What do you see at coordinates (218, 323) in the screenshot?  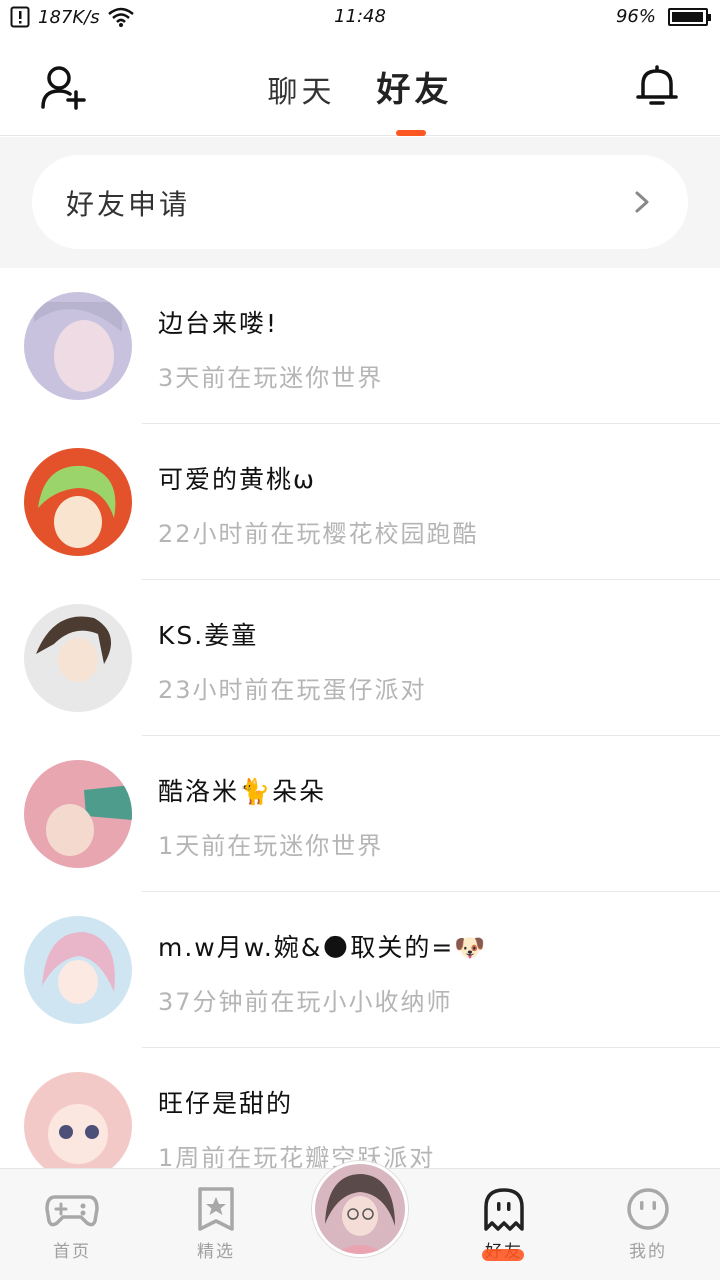 I see `friend-name: 边台来喽!` at bounding box center [218, 323].